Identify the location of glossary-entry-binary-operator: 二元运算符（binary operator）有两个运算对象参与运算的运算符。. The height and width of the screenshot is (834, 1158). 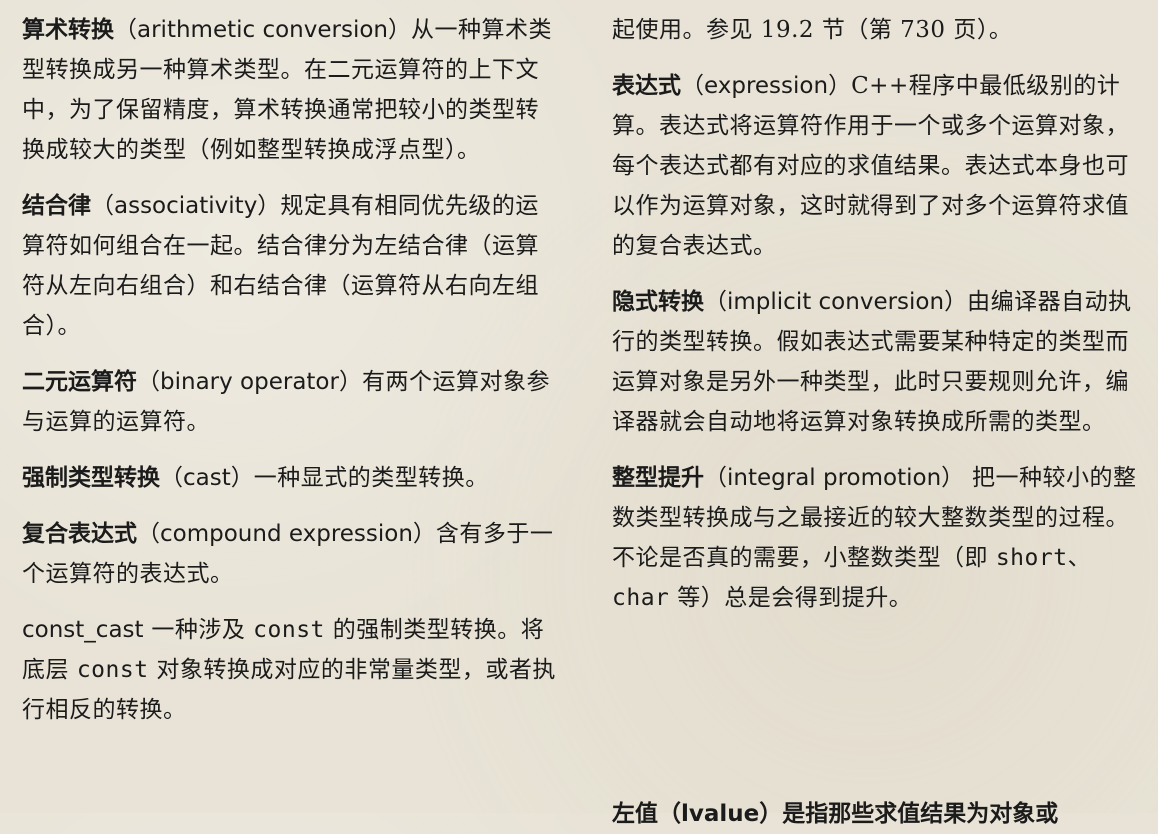
(292, 402).